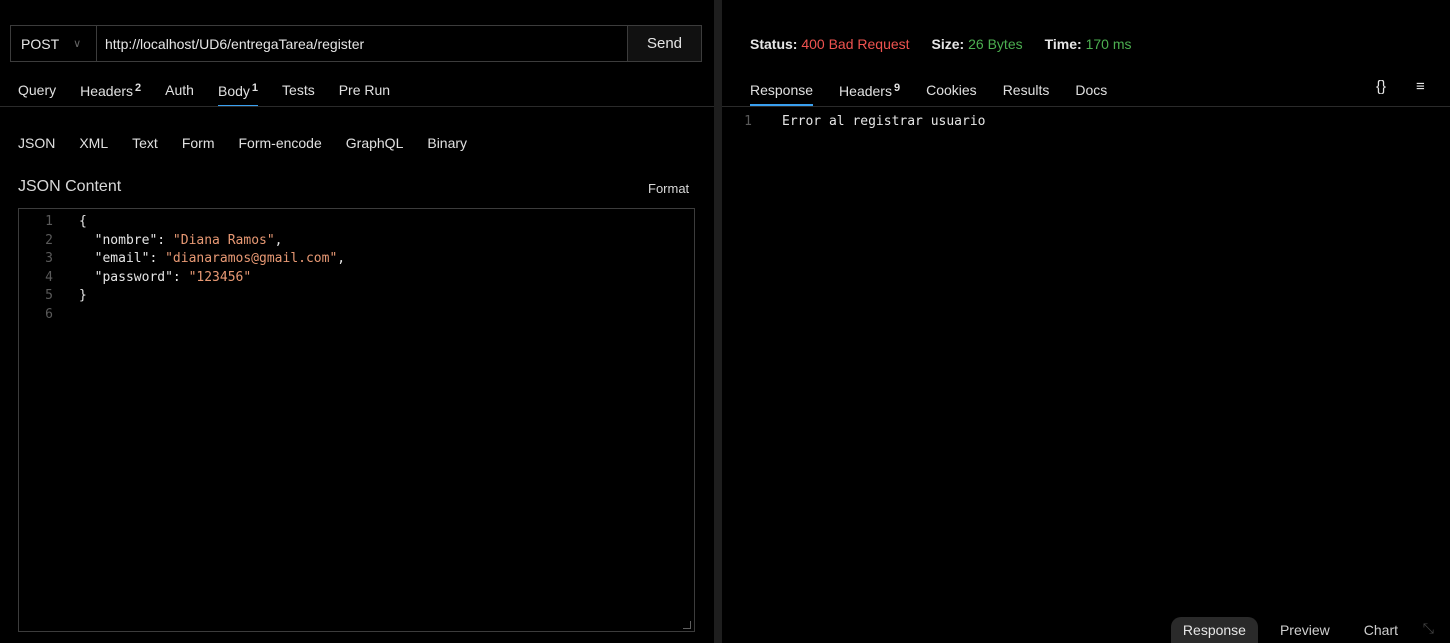  What do you see at coordinates (1108, 44) in the screenshot?
I see `time-value: 170 ms` at bounding box center [1108, 44].